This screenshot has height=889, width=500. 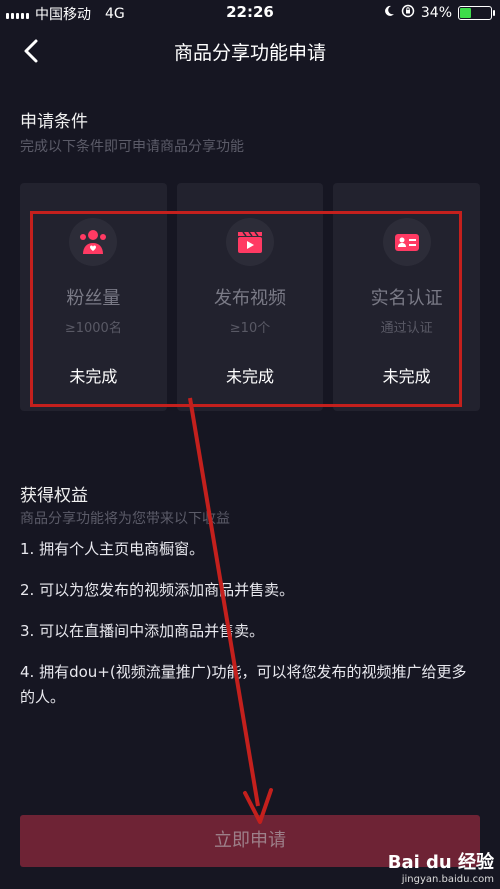 I want to click on baidu-watermark: Bai du 经验 jingyan.baidu.com, so click(x=441, y=866).